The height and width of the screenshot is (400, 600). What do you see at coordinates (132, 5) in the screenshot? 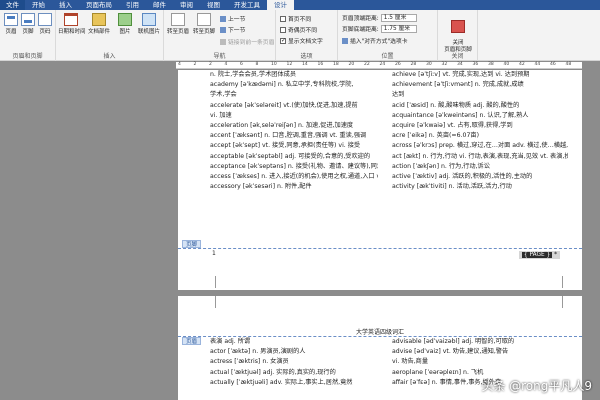
I see `tab-4: 引用` at bounding box center [132, 5].